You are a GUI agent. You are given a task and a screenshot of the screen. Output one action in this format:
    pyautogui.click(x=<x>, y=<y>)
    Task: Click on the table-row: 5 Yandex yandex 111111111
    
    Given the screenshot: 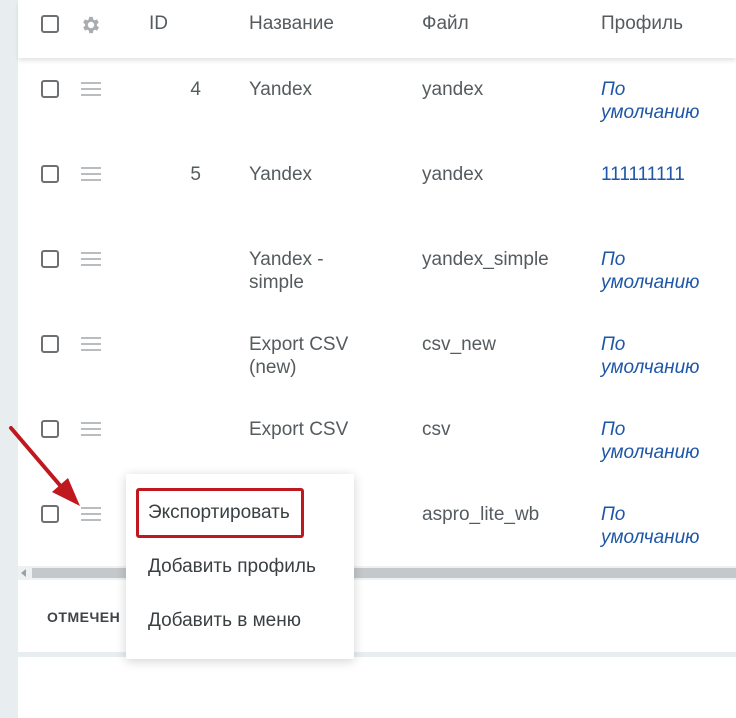 What is the action you would take?
    pyautogui.click(x=377, y=183)
    